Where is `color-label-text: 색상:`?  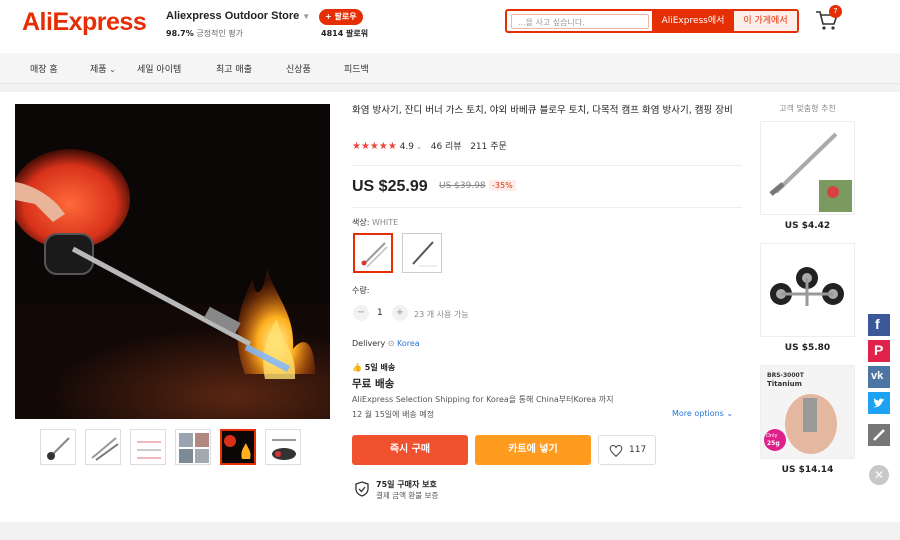 color-label-text: 색상: is located at coordinates (361, 222).